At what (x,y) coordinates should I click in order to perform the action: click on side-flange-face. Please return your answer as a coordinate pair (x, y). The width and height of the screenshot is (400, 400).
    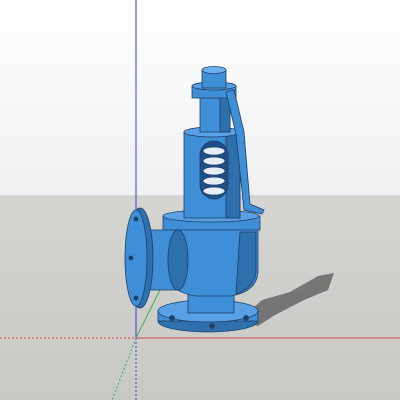
    Looking at the image, I should click on (136, 258).